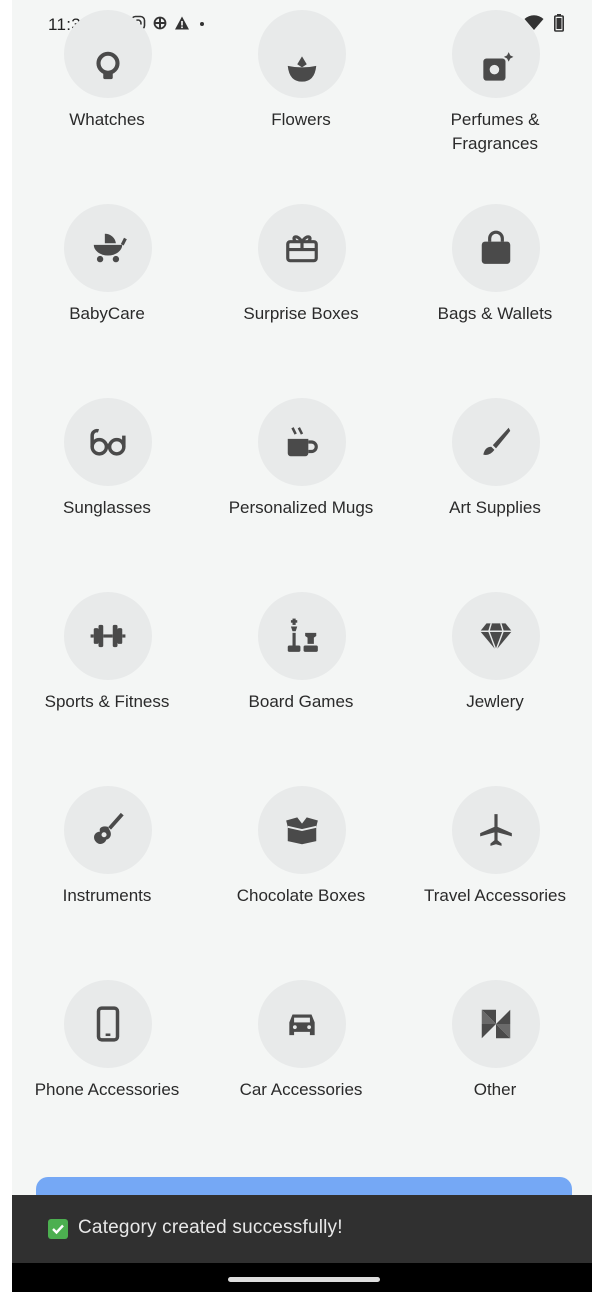  I want to click on flower-icon, so click(302, 69).